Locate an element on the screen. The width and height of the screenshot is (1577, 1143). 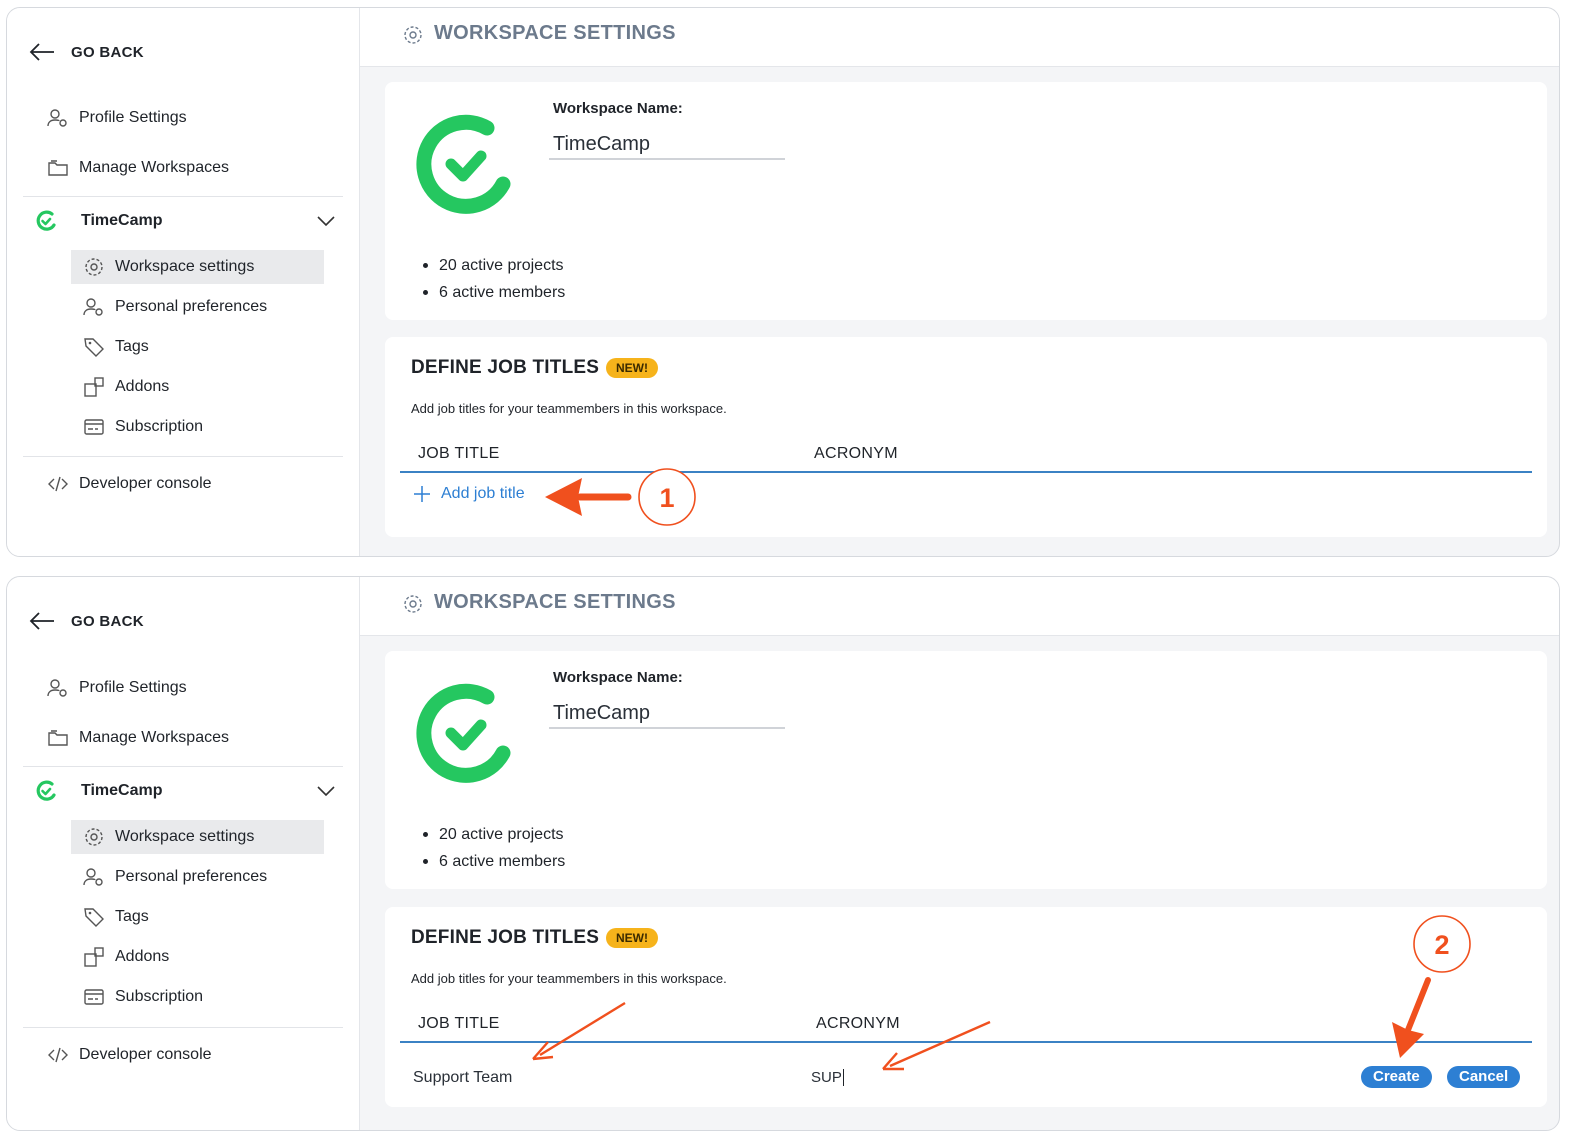
add-job-title-button: Add job title is located at coordinates (469, 494).